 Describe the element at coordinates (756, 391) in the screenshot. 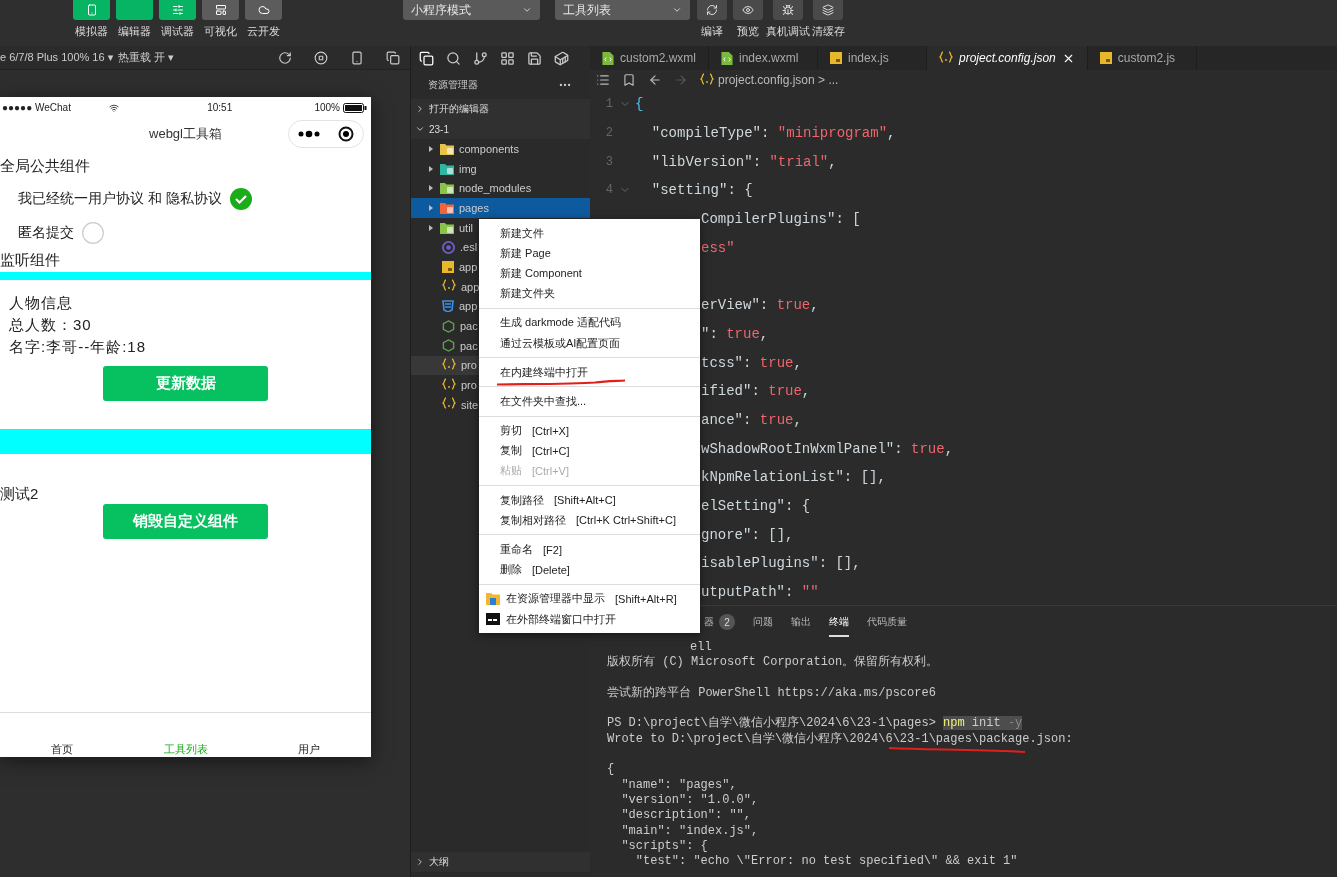

I see `code-line: ified": true,` at that location.